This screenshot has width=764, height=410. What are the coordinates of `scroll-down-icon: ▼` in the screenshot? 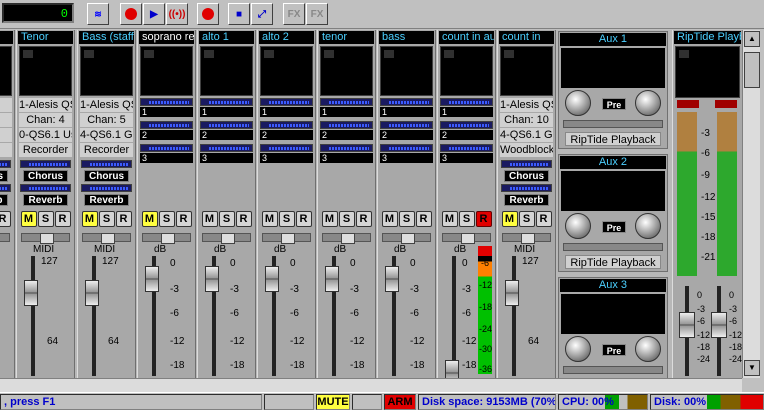 It's located at (752, 368).